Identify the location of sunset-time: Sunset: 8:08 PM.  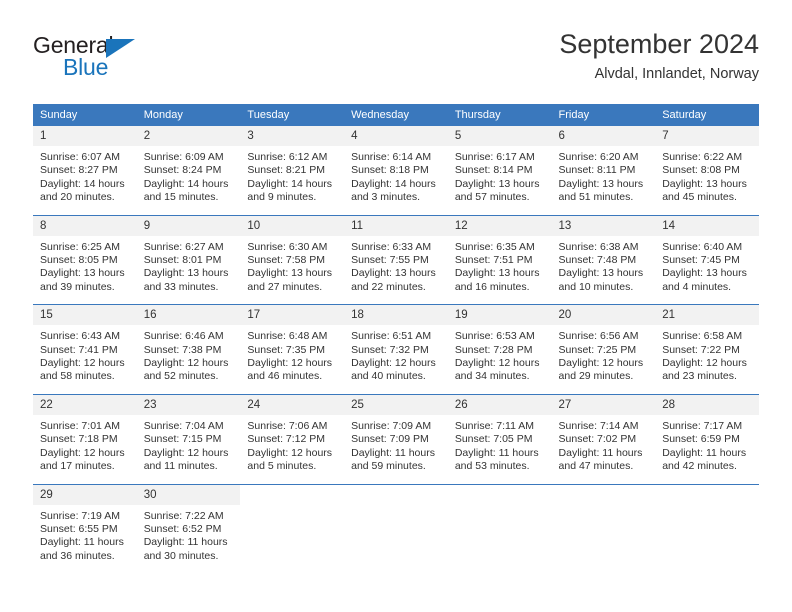
(701, 170).